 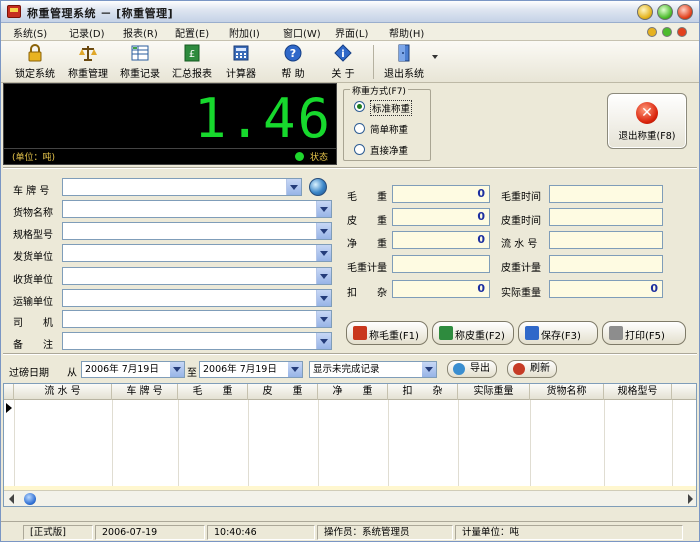 I want to click on shipper-combo, so click(x=197, y=253).